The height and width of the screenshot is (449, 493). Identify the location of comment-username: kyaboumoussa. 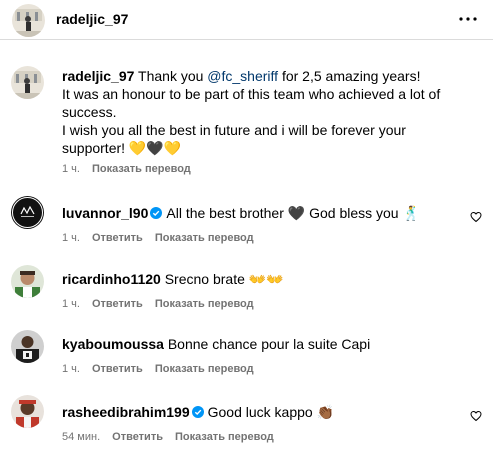
(113, 344).